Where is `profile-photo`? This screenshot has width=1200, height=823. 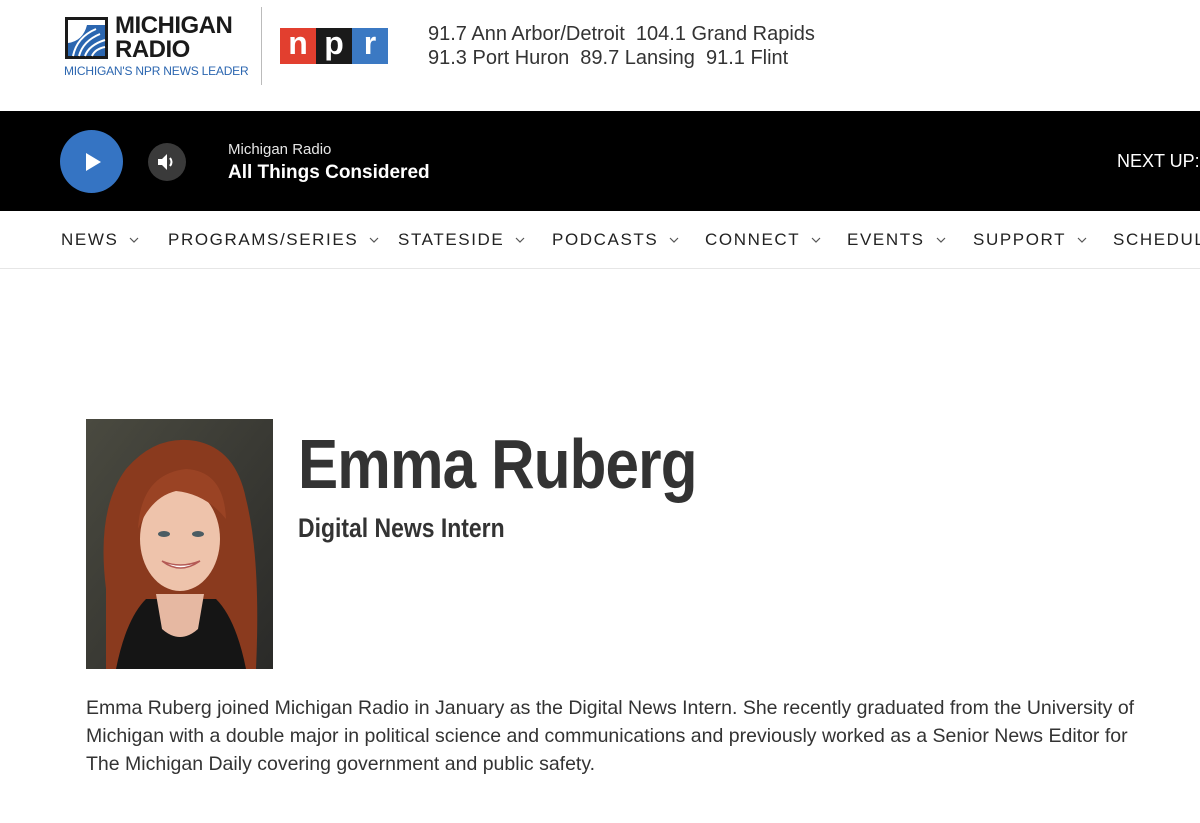 profile-photo is located at coordinates (179, 544).